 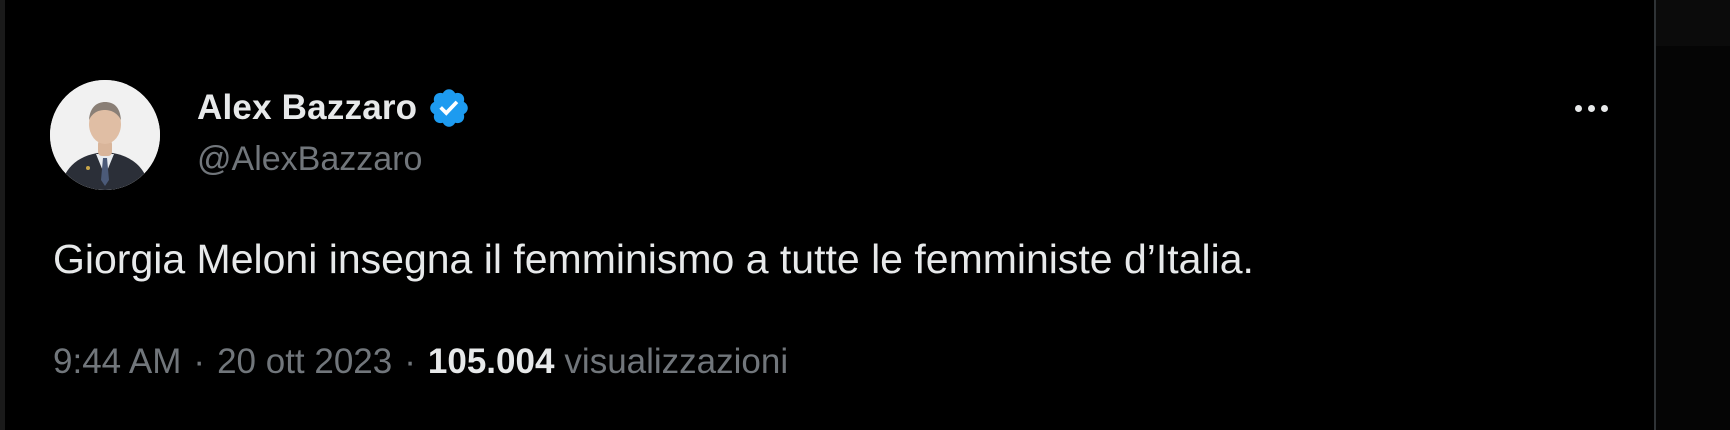 I want to click on more-horizontal-icon, so click(x=1578, y=108).